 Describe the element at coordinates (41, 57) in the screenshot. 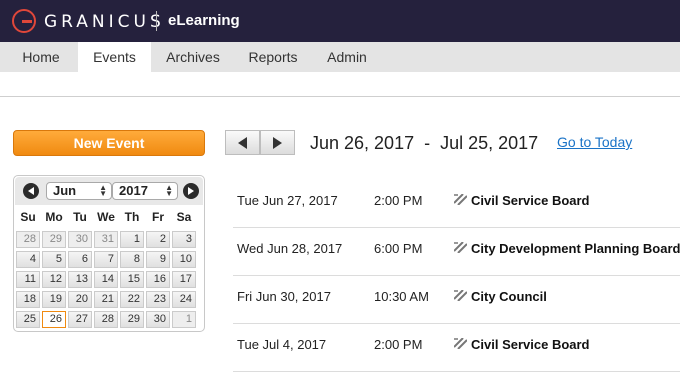

I see `tab-home: Home` at that location.